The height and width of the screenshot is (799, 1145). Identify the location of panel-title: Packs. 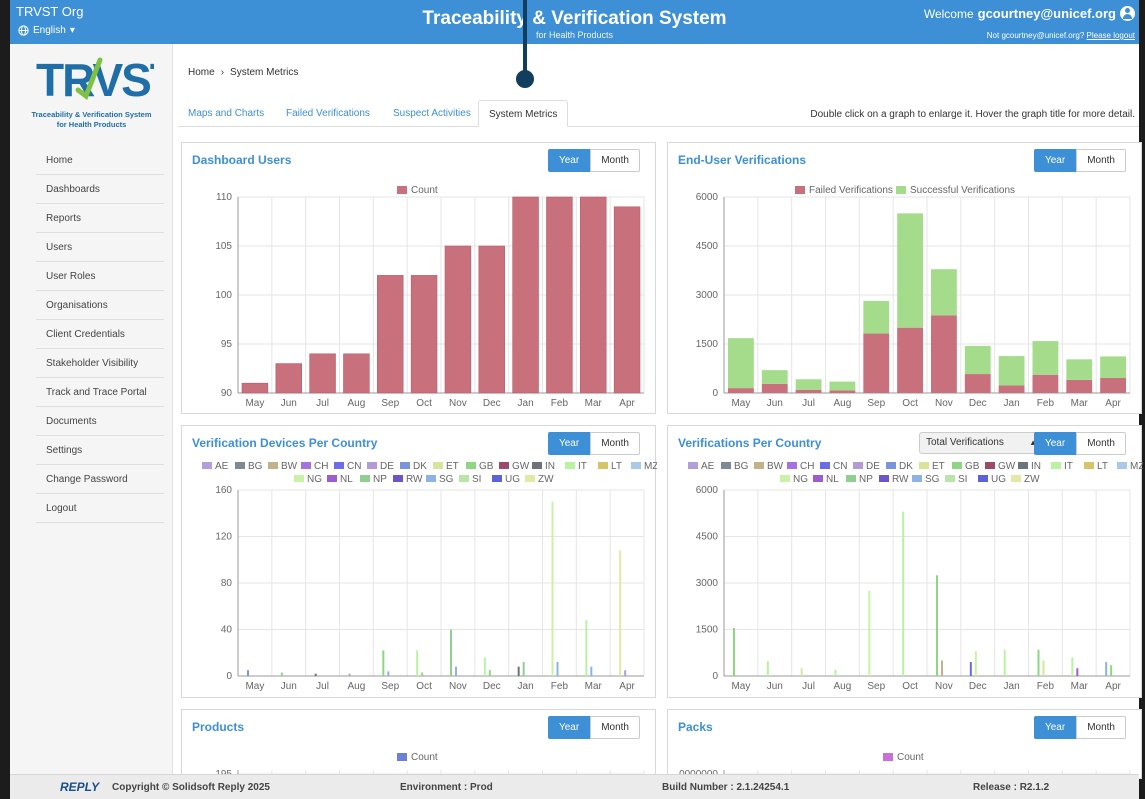
(695, 727).